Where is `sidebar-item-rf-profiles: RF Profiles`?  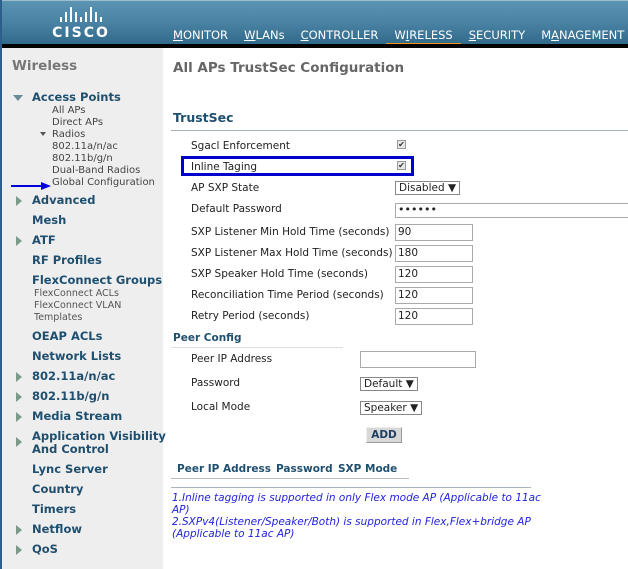
sidebar-item-rf-profiles: RF Profiles is located at coordinates (67, 260).